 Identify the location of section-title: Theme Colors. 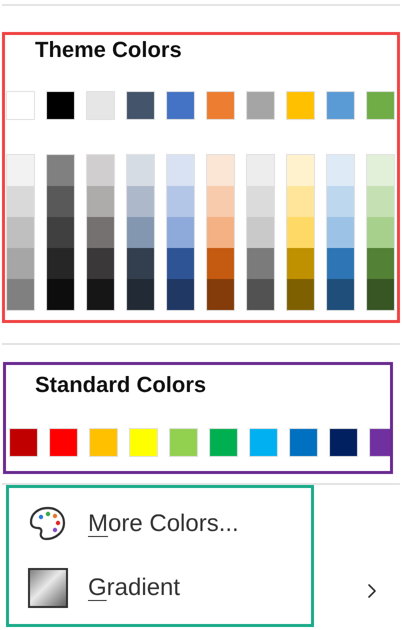
(108, 50).